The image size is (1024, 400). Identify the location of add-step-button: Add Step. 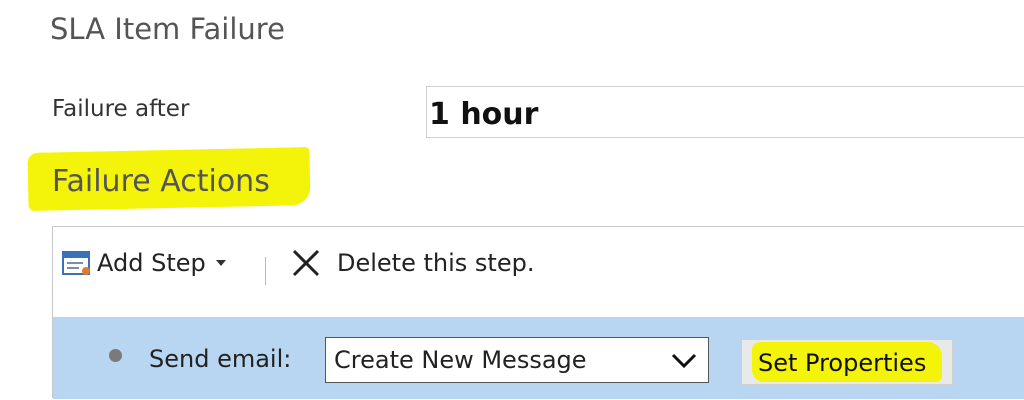
(143, 263).